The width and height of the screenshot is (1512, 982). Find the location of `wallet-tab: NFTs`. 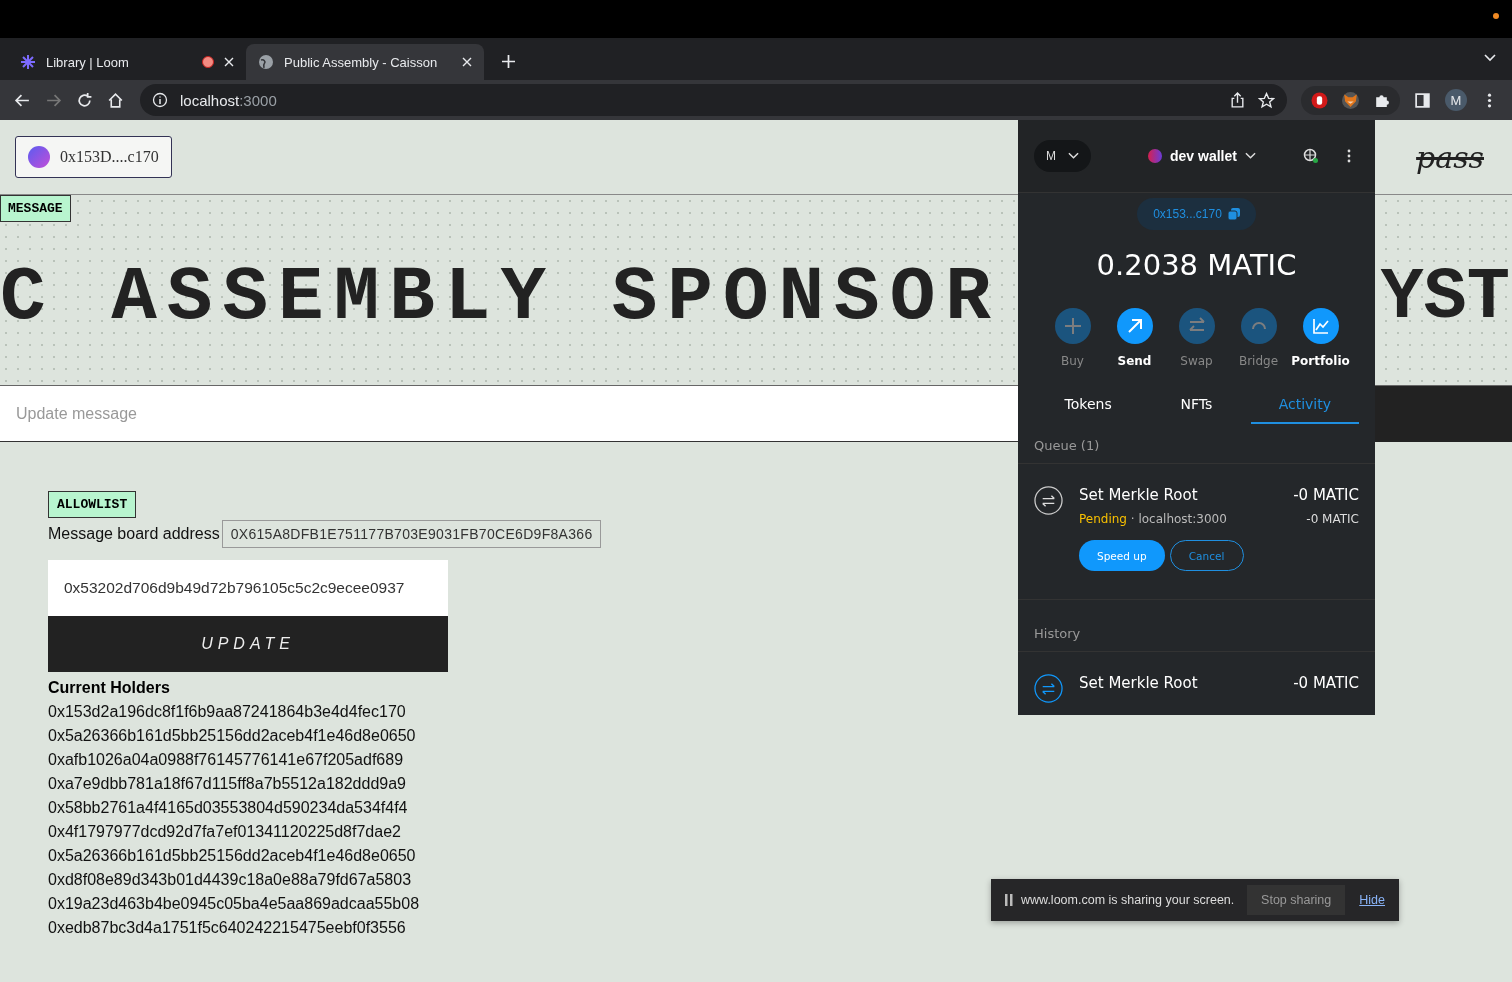

wallet-tab: NFTs is located at coordinates (1196, 405).